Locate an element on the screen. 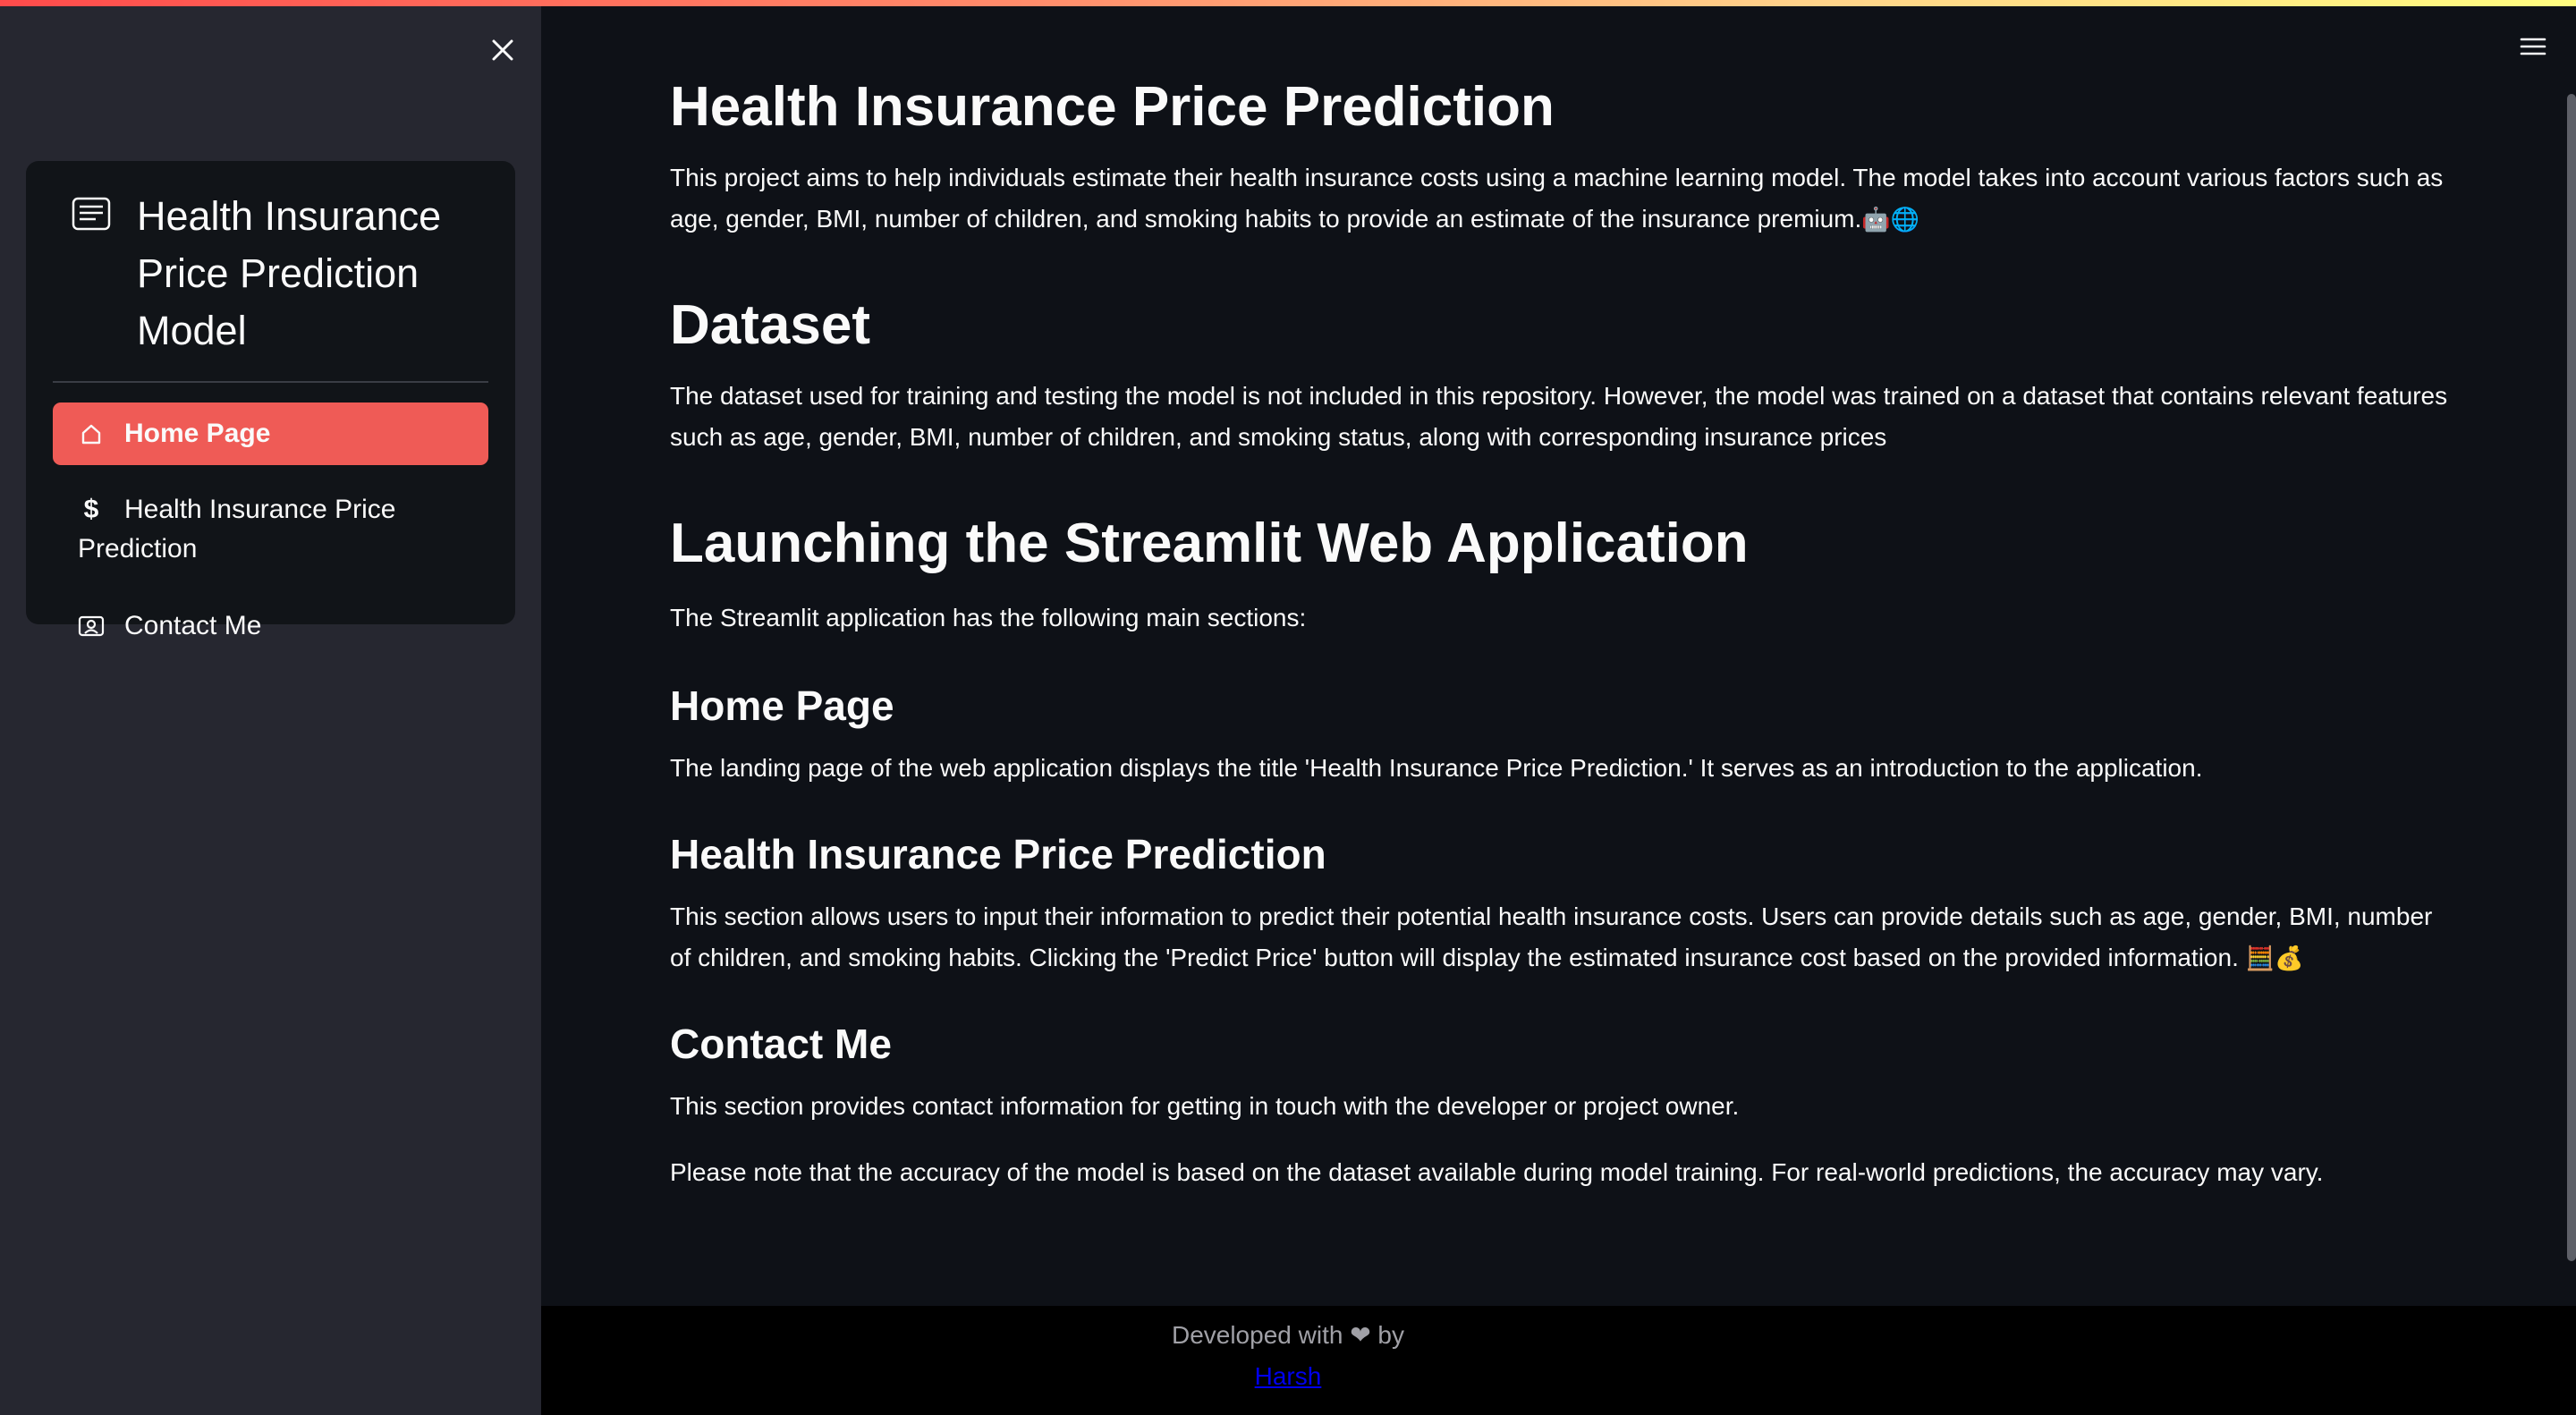 This screenshot has height=1415, width=2576. nav-item-label: Contact Me is located at coordinates (193, 626).